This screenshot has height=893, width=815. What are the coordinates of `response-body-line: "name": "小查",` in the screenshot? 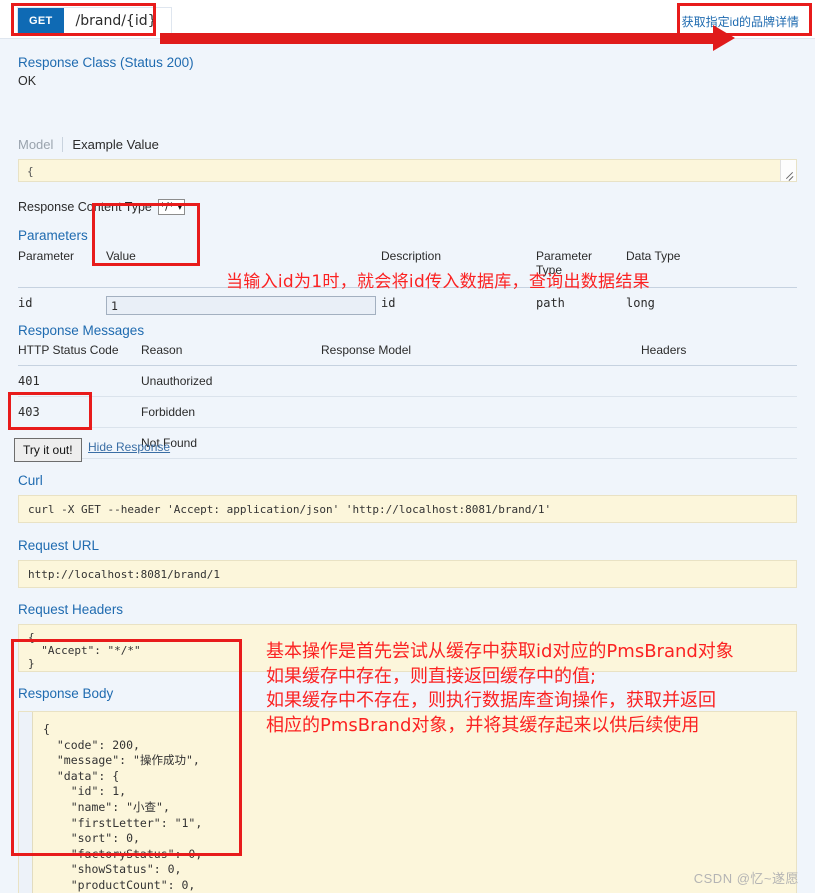 It's located at (106, 806).